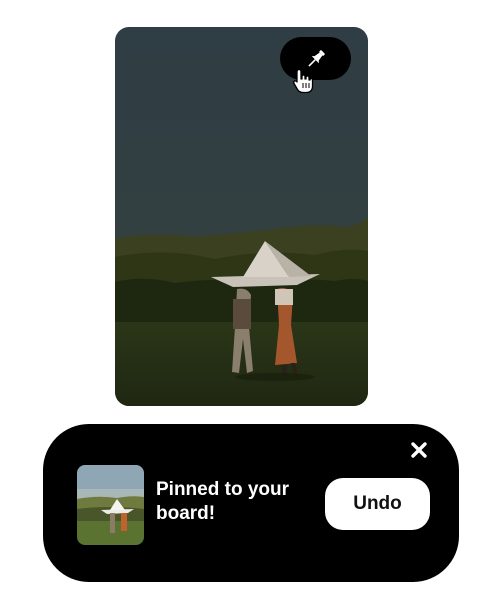 This screenshot has height=607, width=502. I want to click on paper-boat-thumbnail, so click(110, 505).